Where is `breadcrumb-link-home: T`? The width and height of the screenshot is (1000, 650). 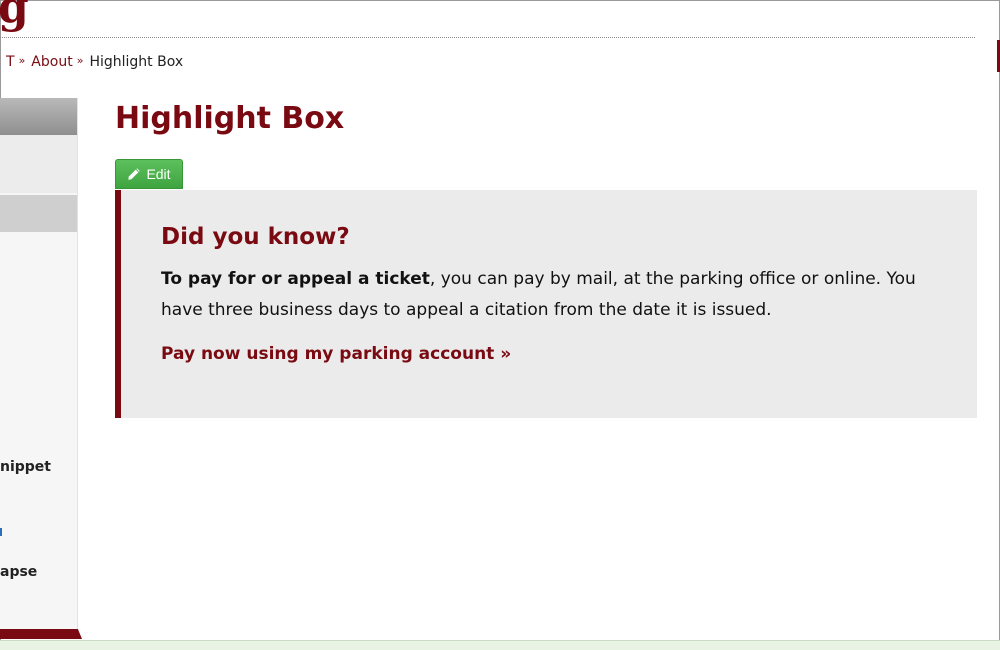
breadcrumb-link-home: T is located at coordinates (10, 62).